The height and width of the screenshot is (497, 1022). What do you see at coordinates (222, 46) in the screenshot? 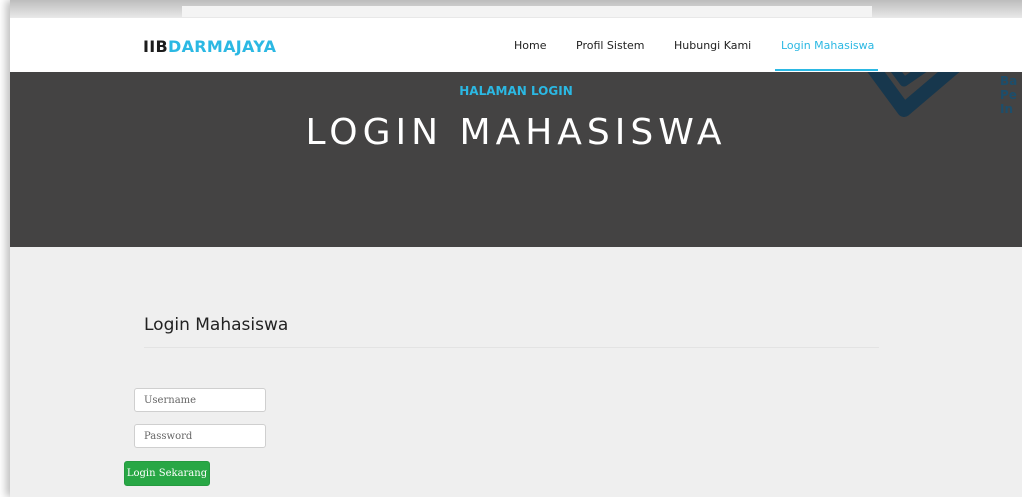
I see `brand-suffix: DARMAJAYA` at bounding box center [222, 46].